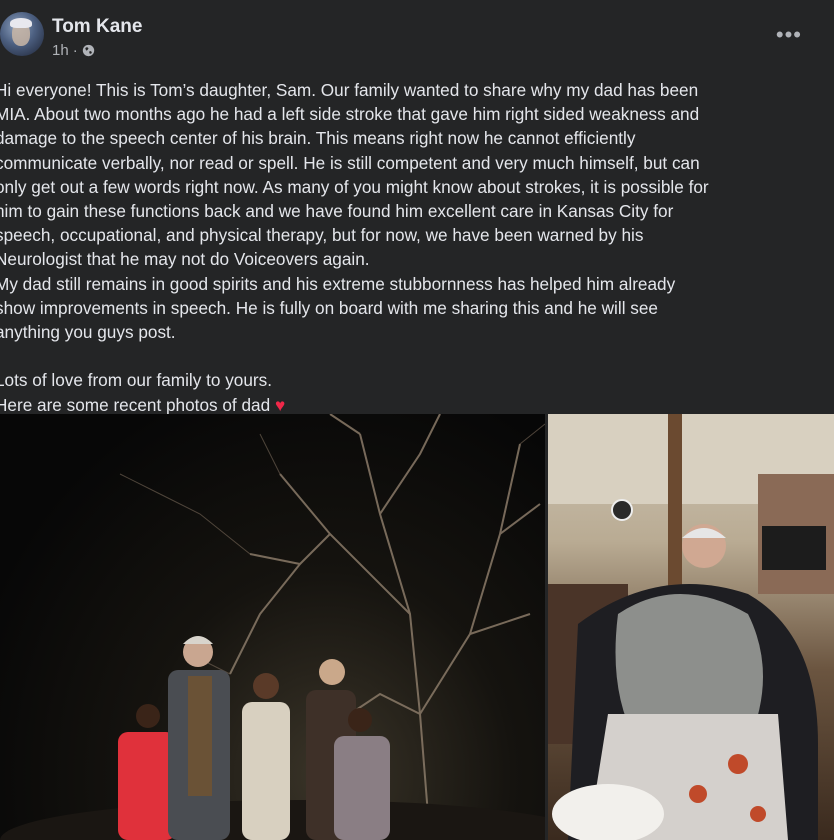 Image resolution: width=834 pixels, height=840 pixels. Describe the element at coordinates (789, 35) in the screenshot. I see `more-options-icon: •••` at that location.